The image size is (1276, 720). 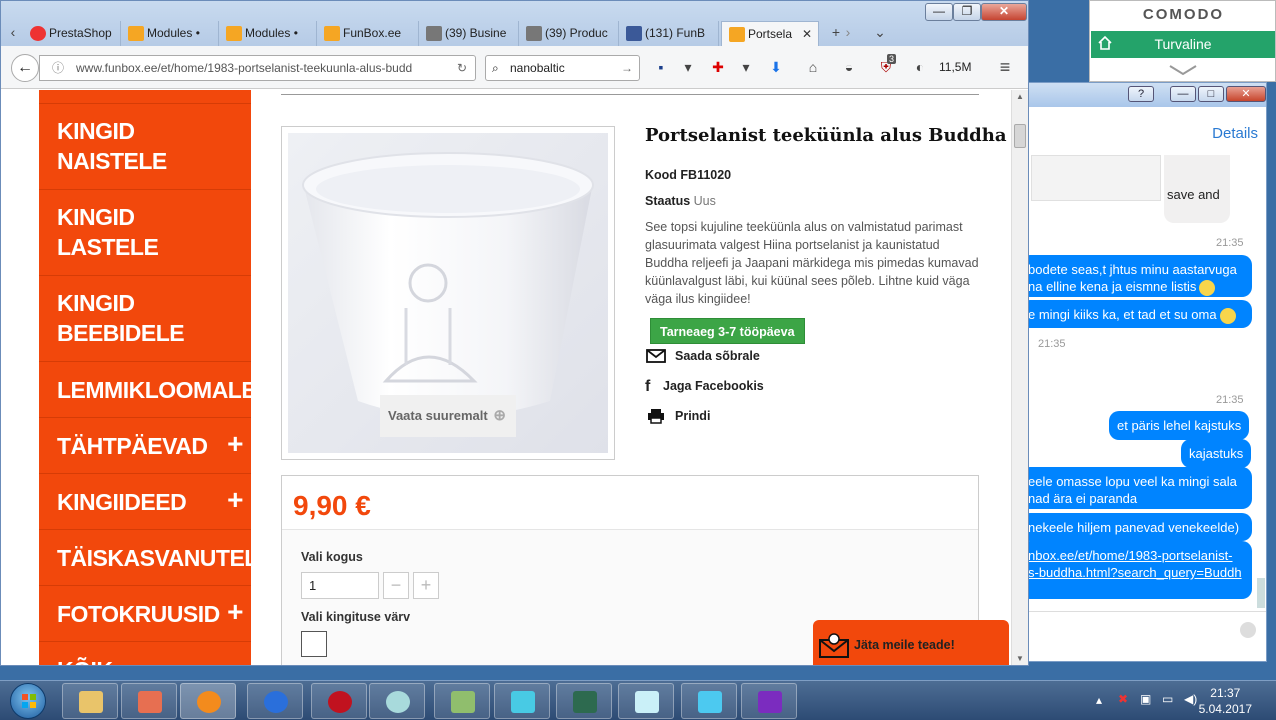 I want to click on addon-redcross-icon: ✚, so click(x=718, y=67).